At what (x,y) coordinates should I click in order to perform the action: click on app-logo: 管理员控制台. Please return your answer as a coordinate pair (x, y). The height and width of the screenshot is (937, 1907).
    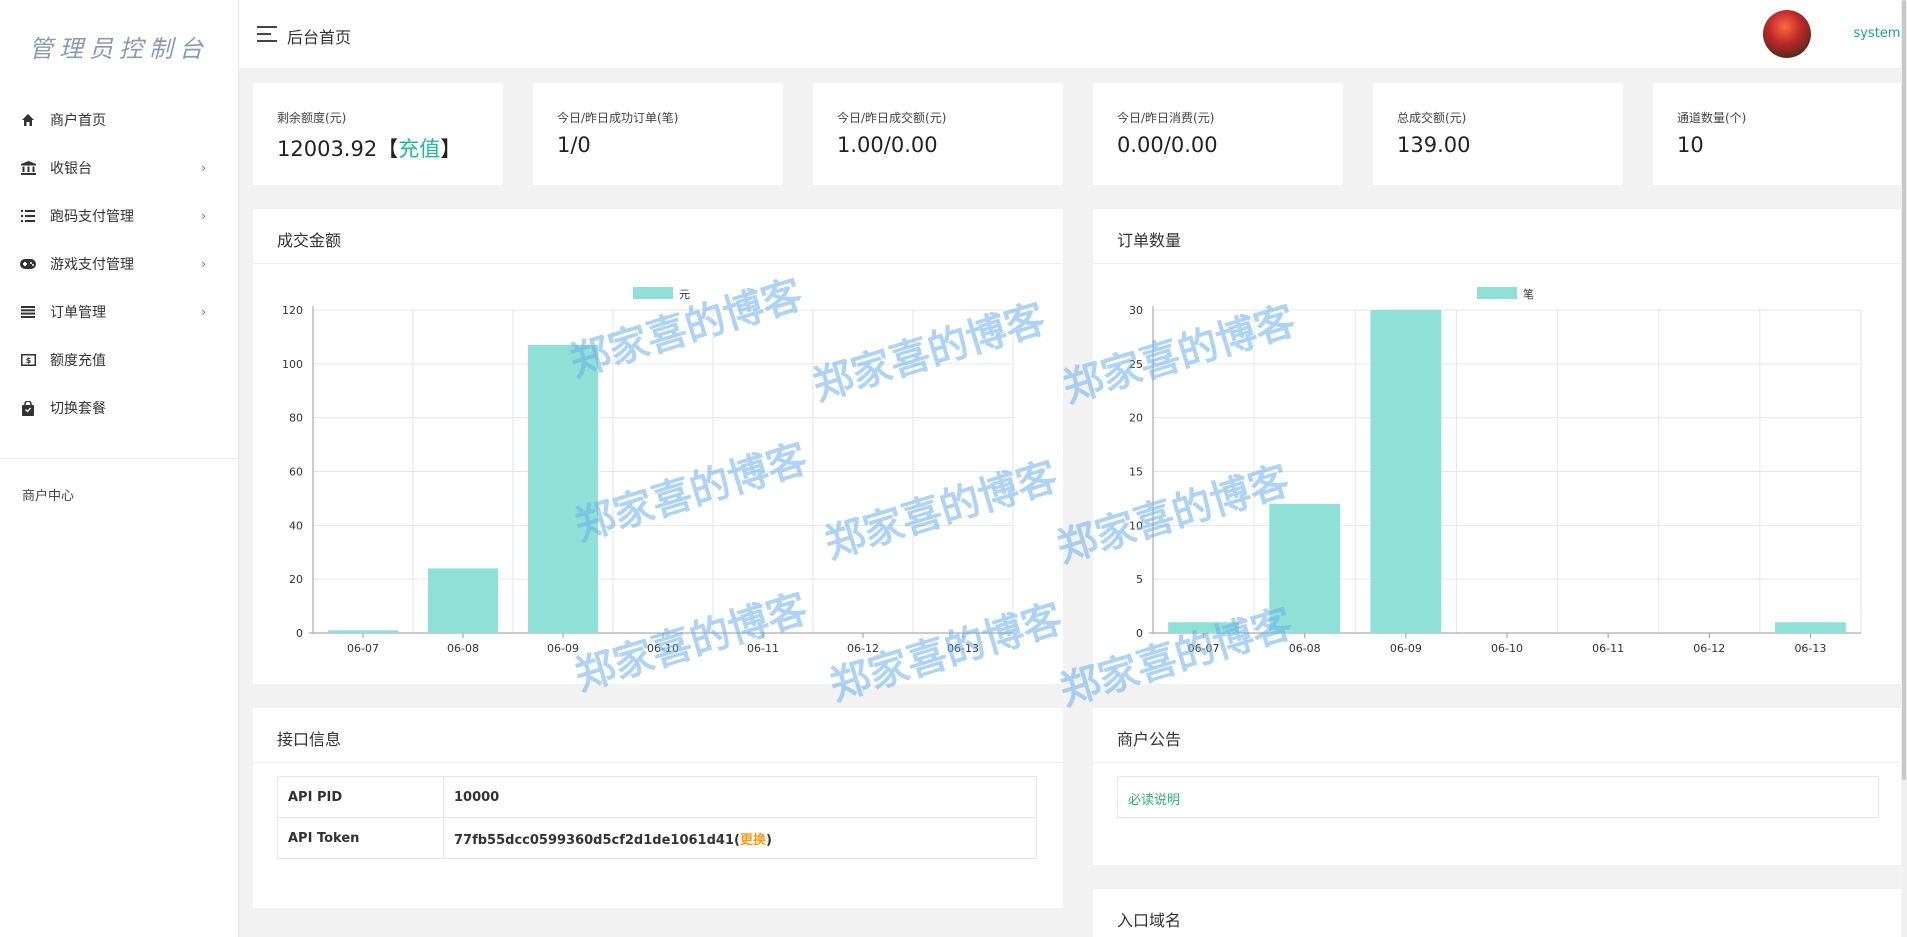
    Looking at the image, I should click on (119, 48).